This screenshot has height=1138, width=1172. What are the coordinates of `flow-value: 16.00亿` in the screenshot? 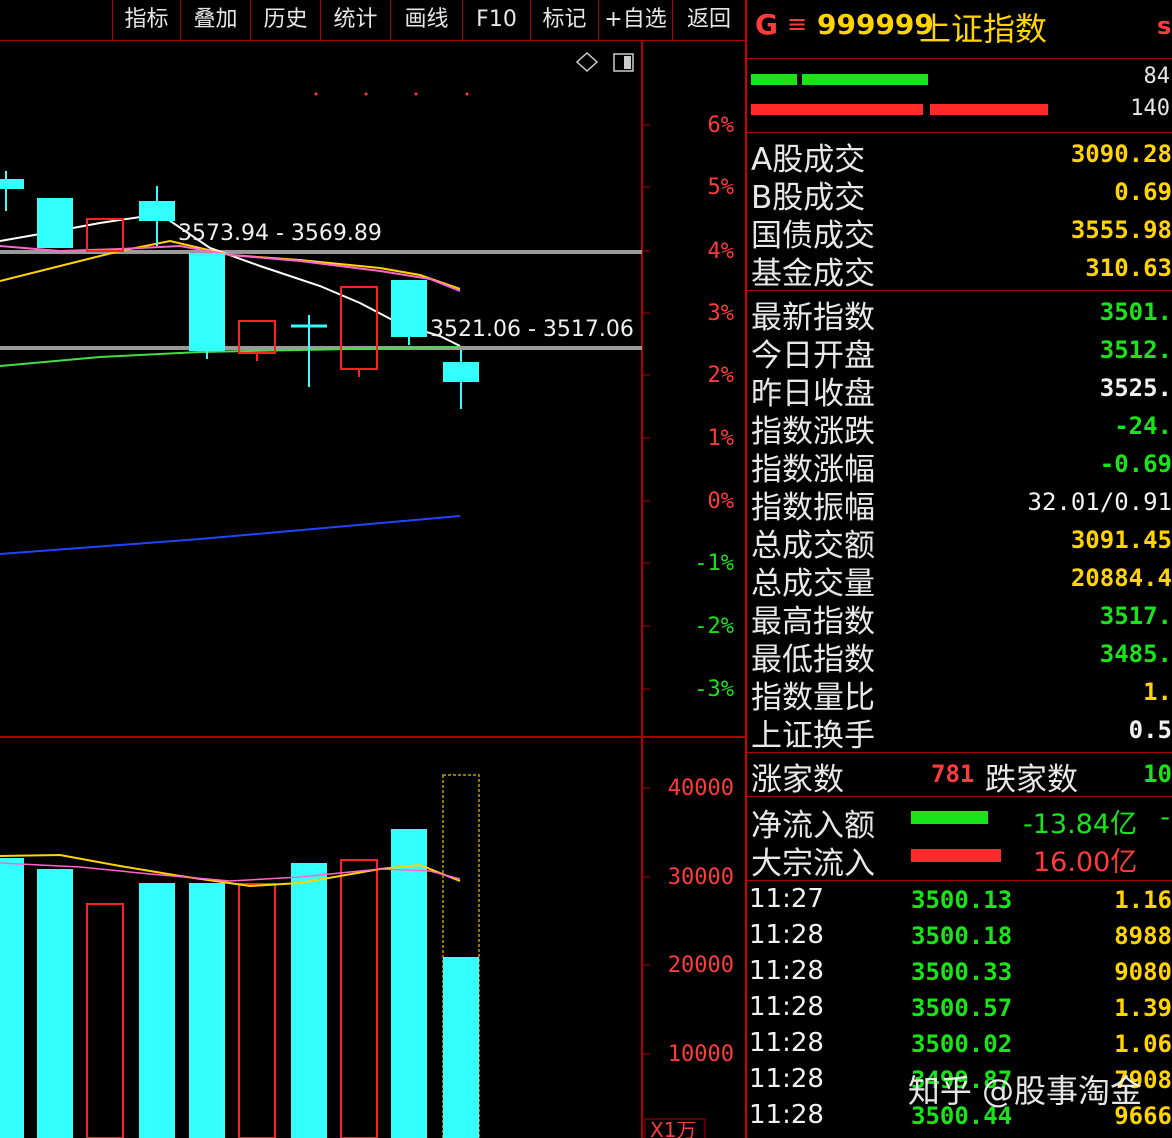 It's located at (1085, 862).